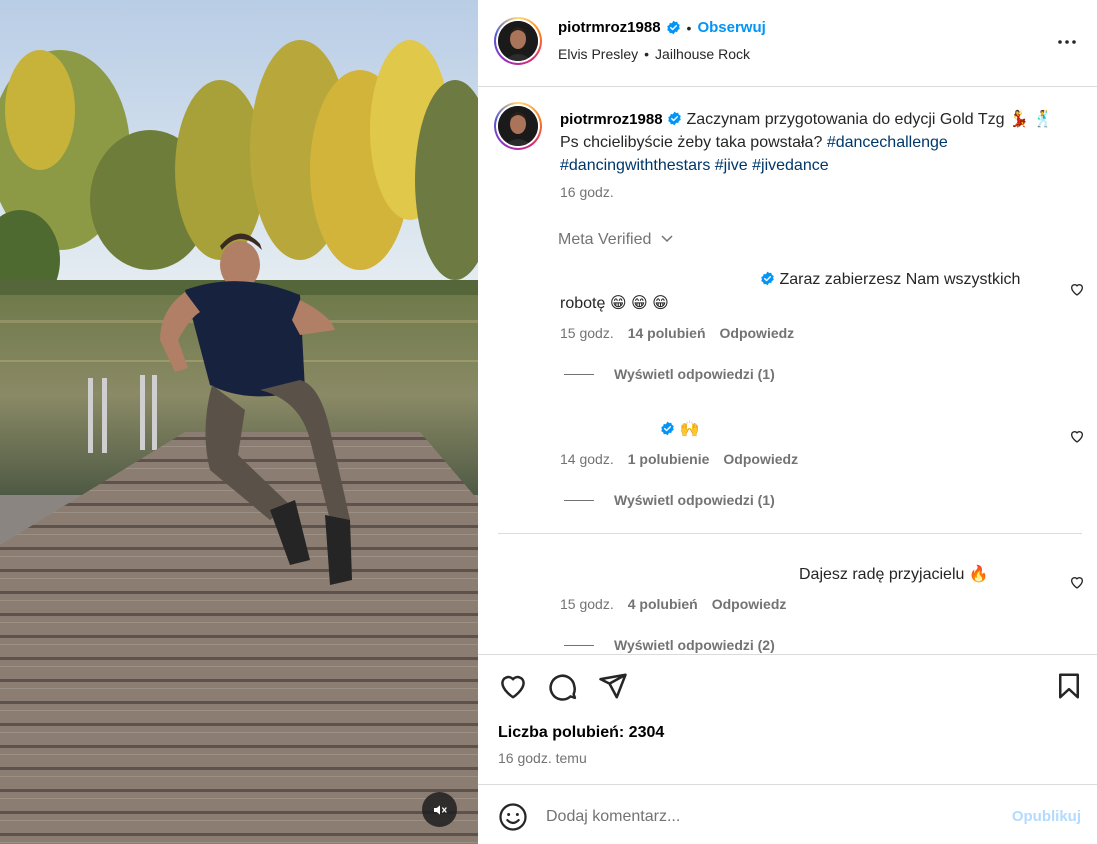 The height and width of the screenshot is (844, 1097). Describe the element at coordinates (1031, 119) in the screenshot. I see `caption-emojis: 💃 🕺` at that location.